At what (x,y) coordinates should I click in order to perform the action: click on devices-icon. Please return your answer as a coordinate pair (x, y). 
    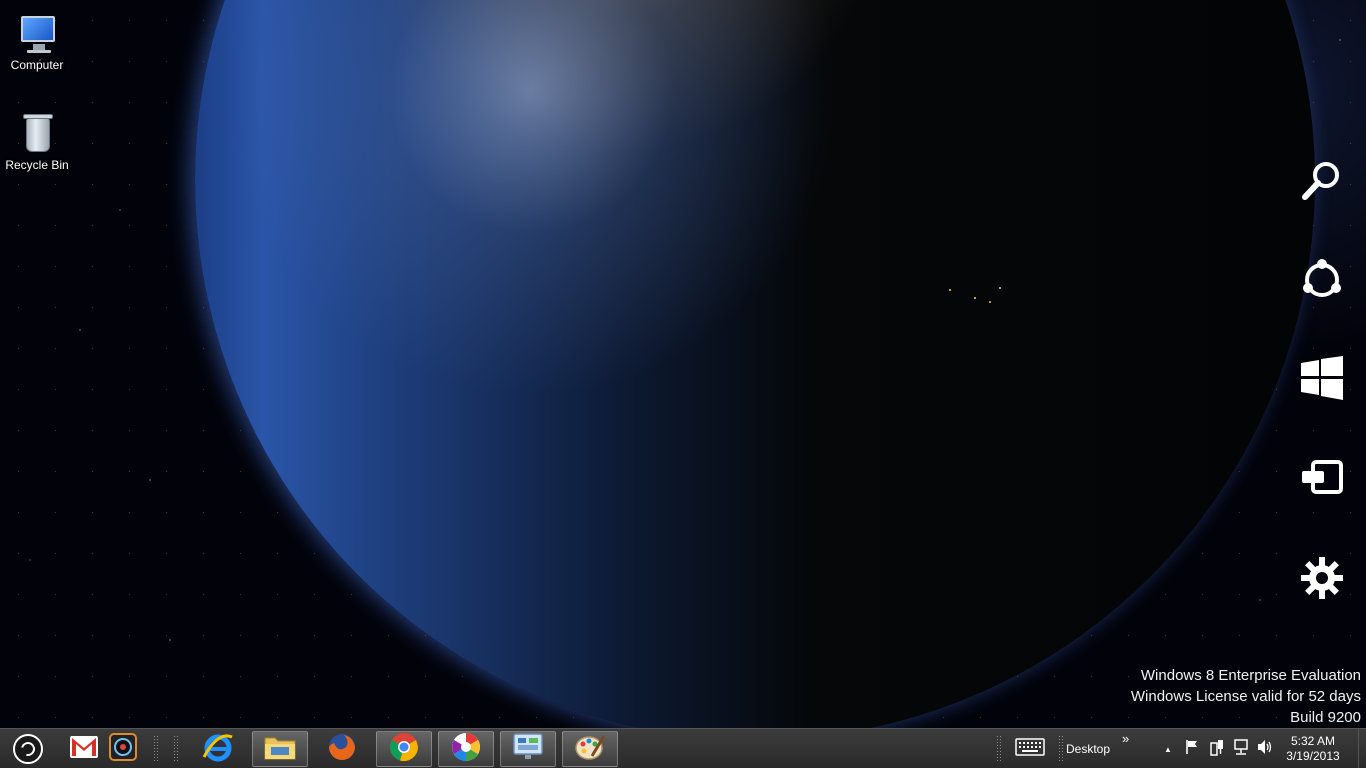
    Looking at the image, I should click on (1322, 478).